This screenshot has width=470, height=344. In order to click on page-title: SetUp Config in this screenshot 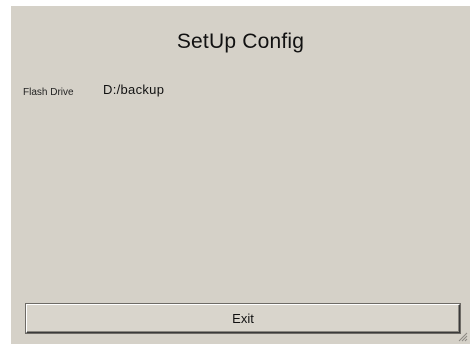, I will do `click(240, 41)`.